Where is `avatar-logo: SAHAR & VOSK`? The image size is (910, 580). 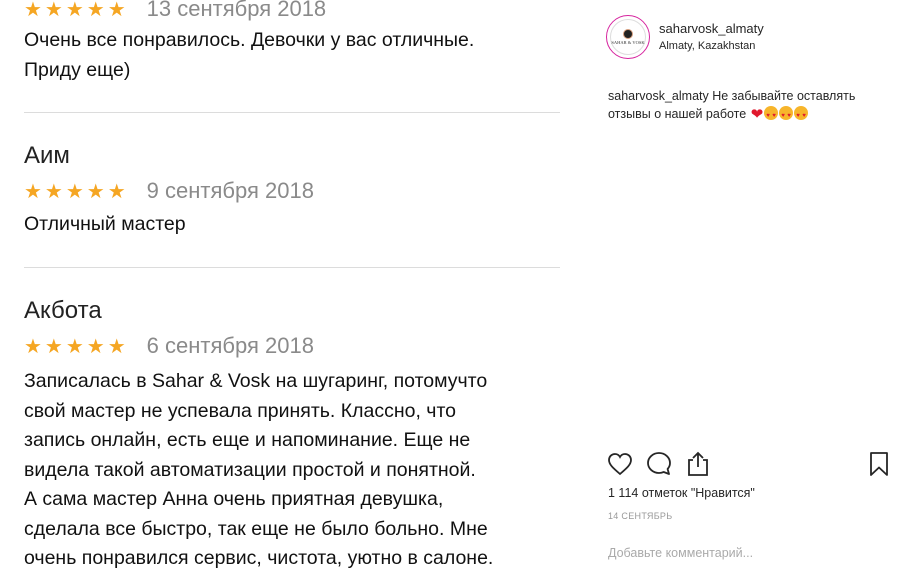 avatar-logo: SAHAR & VOSK is located at coordinates (628, 37).